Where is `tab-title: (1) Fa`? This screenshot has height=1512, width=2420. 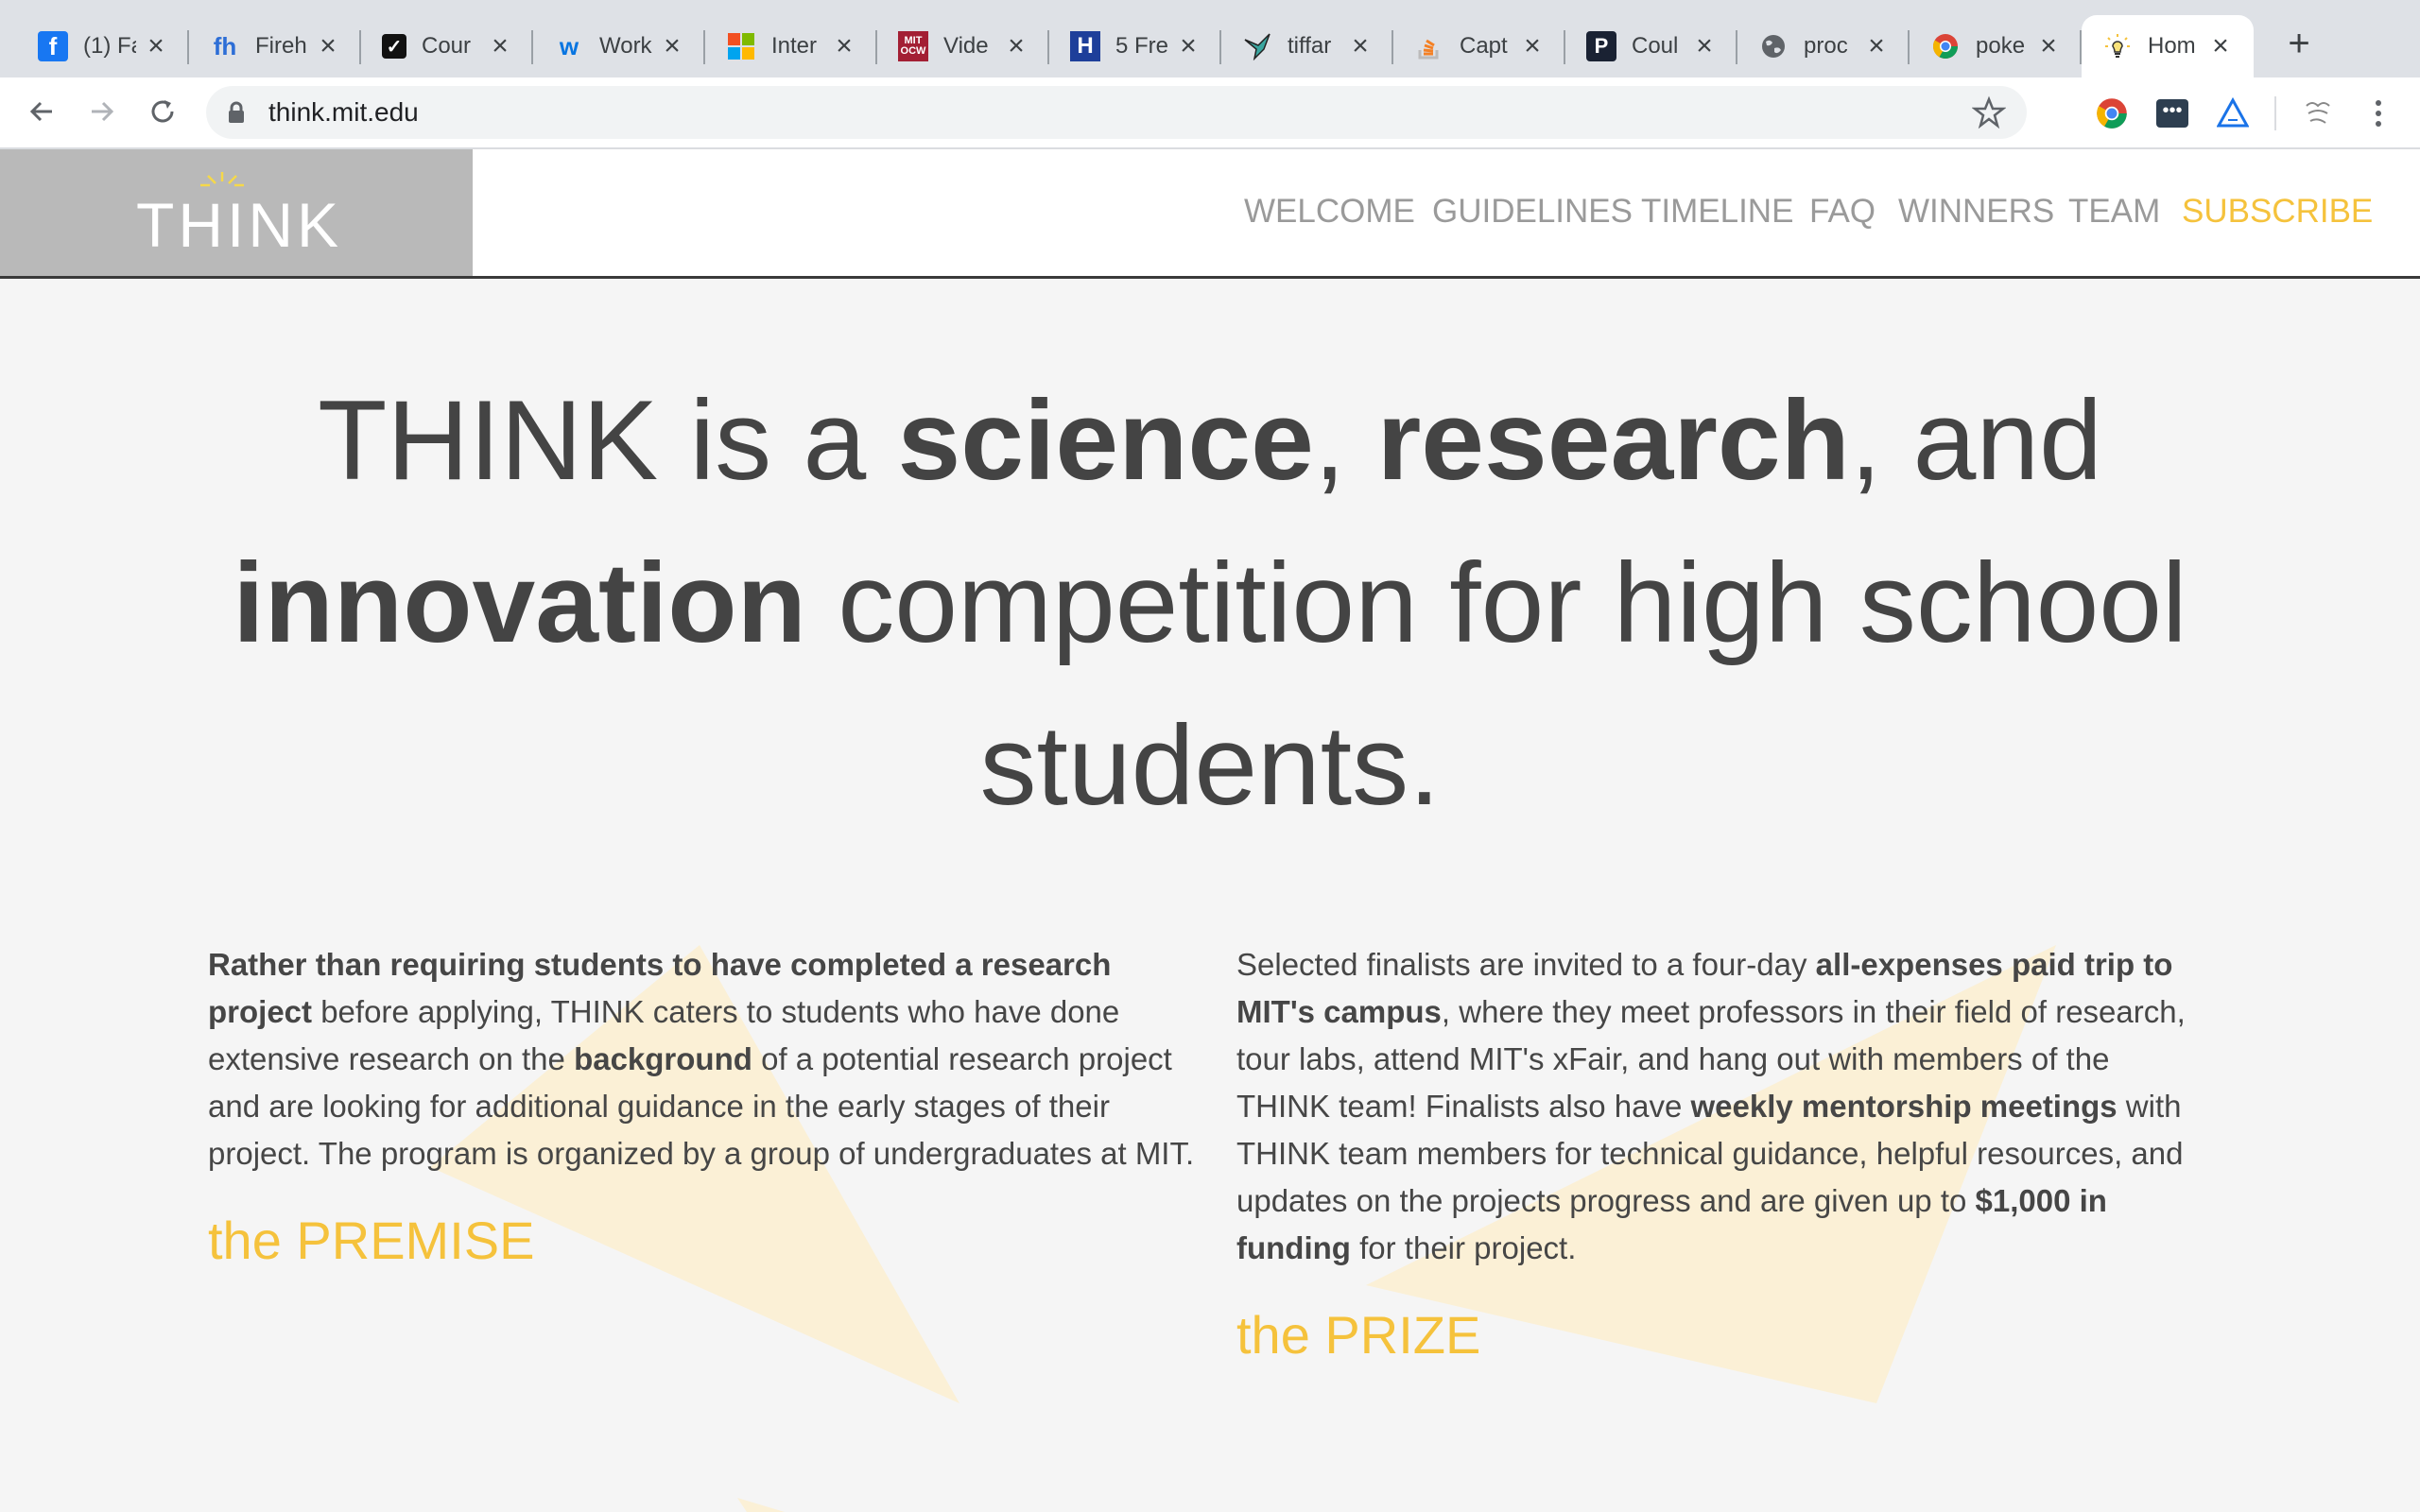 tab-title: (1) Fa is located at coordinates (109, 46).